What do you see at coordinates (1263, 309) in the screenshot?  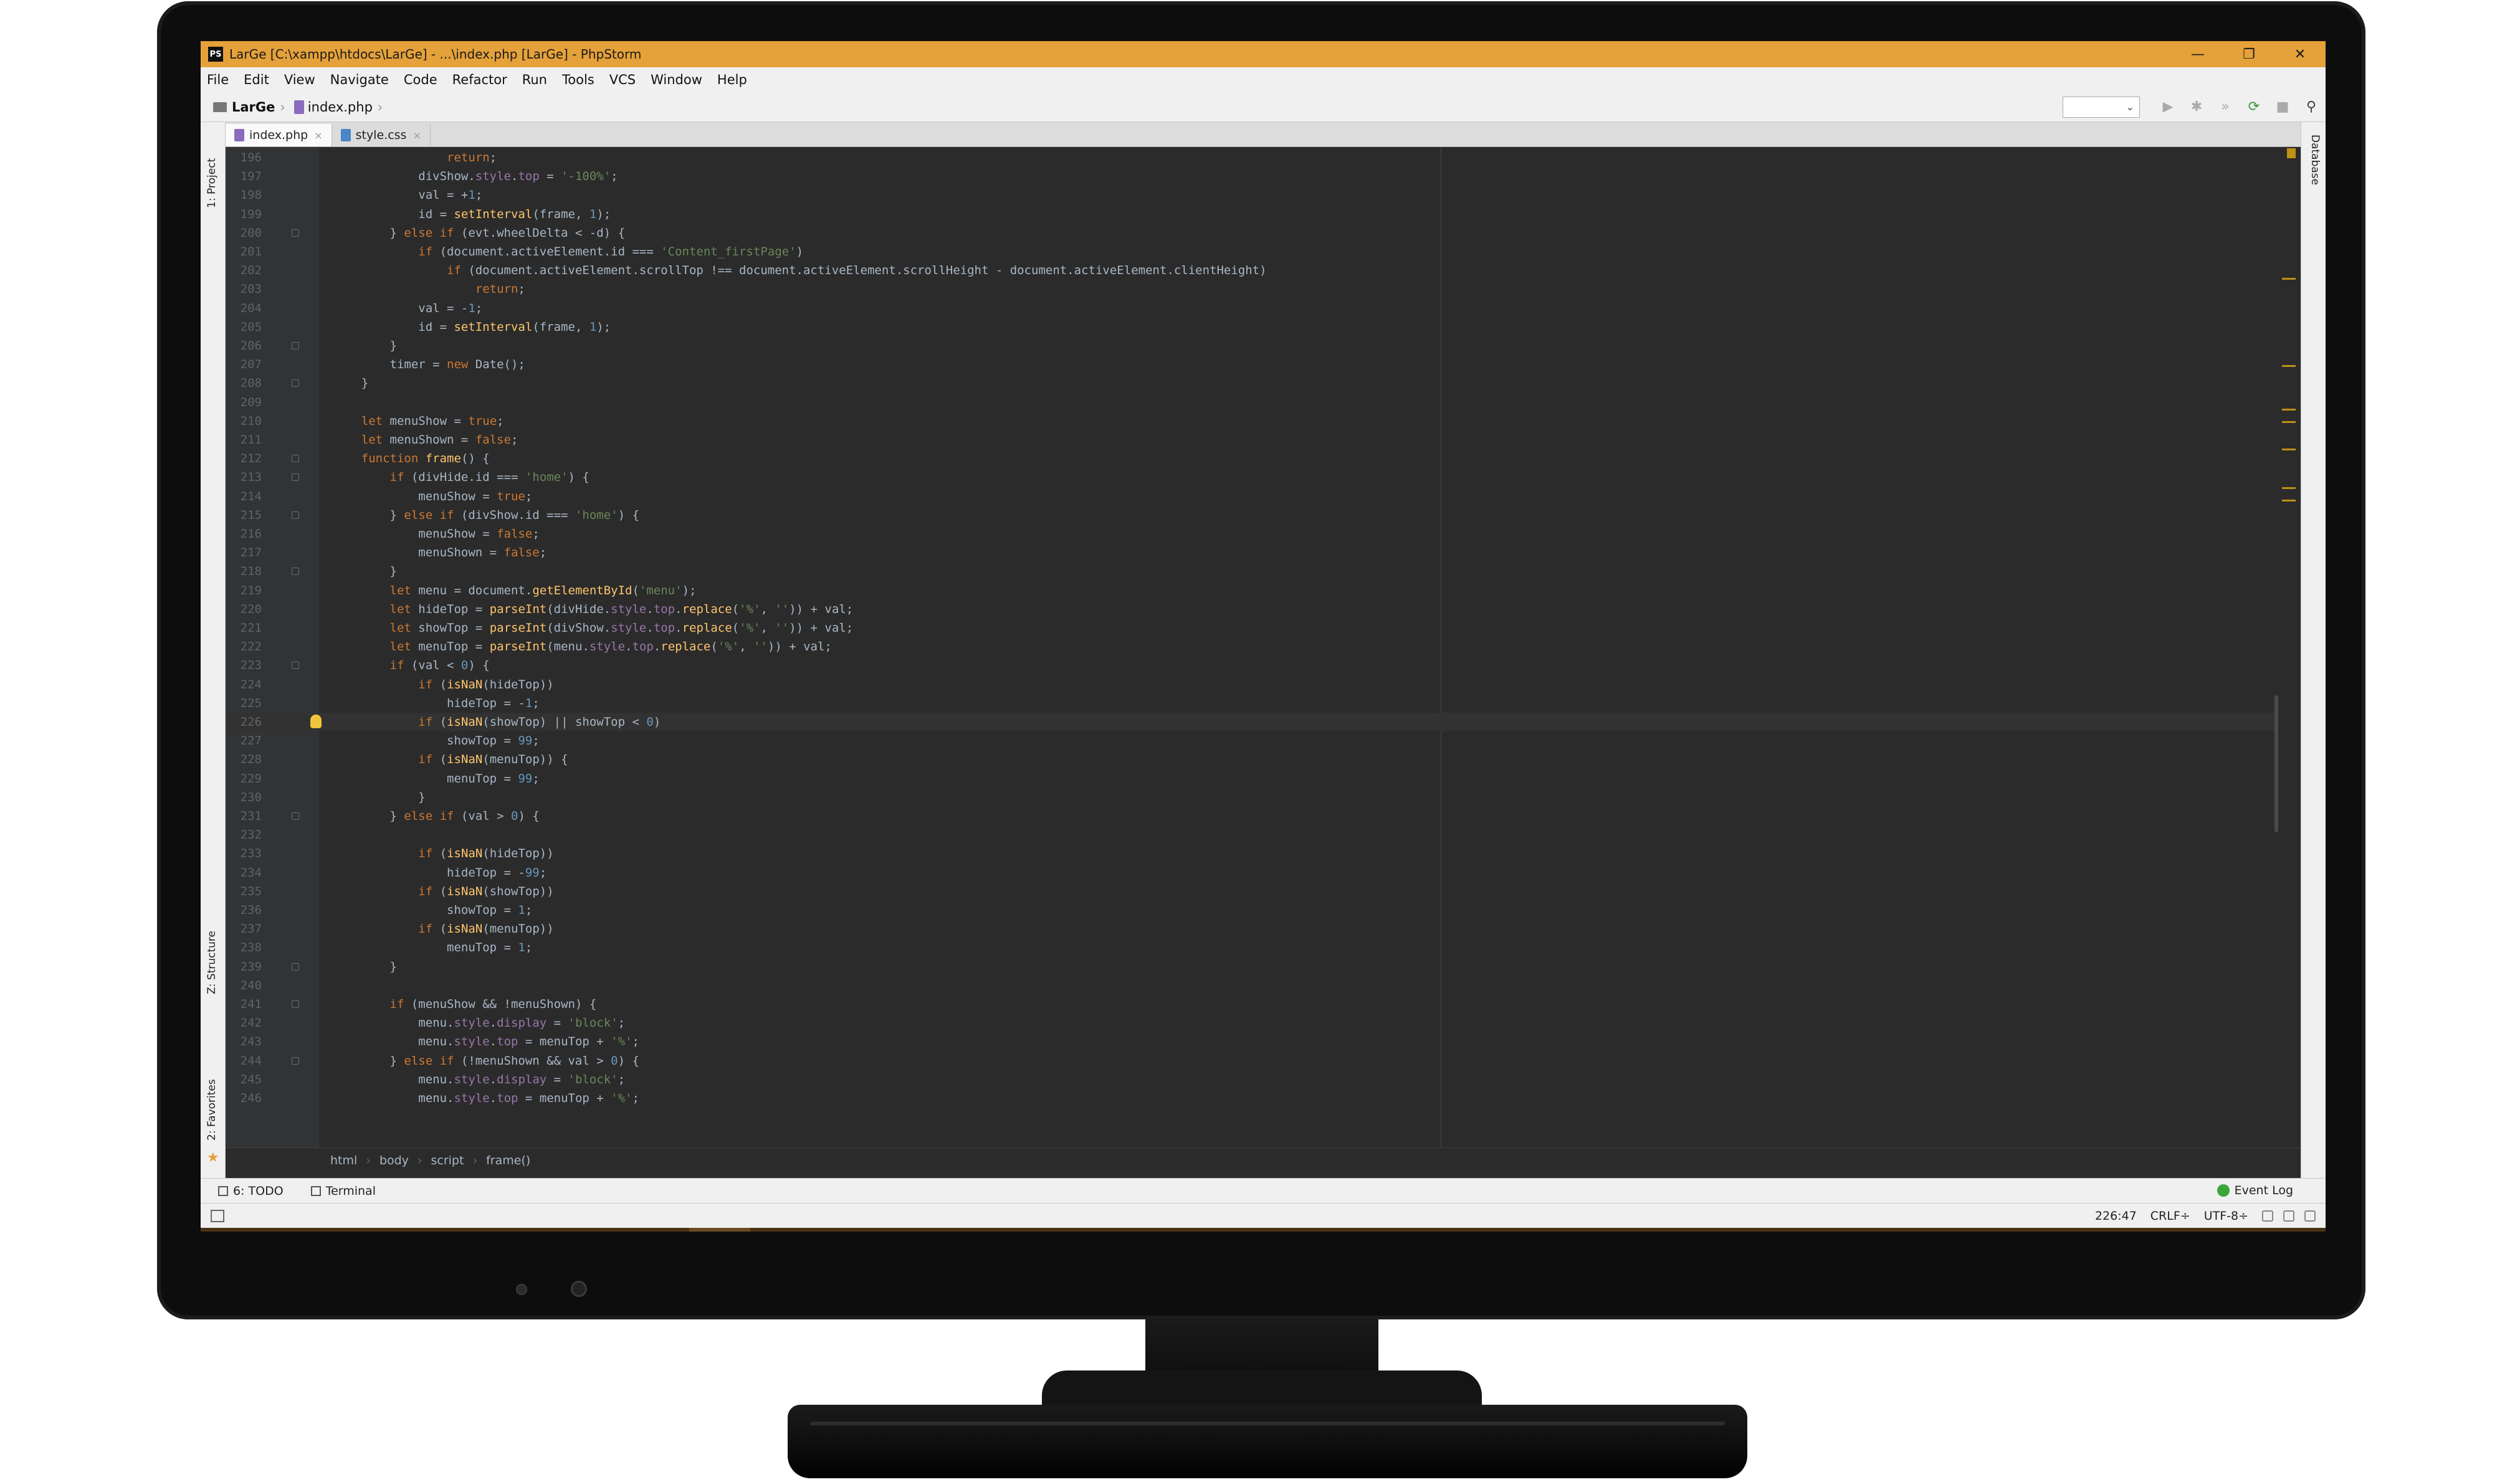 I see `code-line: 204 val = -1;` at bounding box center [1263, 309].